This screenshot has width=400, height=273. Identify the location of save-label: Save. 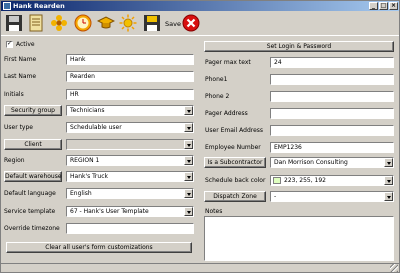
(173, 24).